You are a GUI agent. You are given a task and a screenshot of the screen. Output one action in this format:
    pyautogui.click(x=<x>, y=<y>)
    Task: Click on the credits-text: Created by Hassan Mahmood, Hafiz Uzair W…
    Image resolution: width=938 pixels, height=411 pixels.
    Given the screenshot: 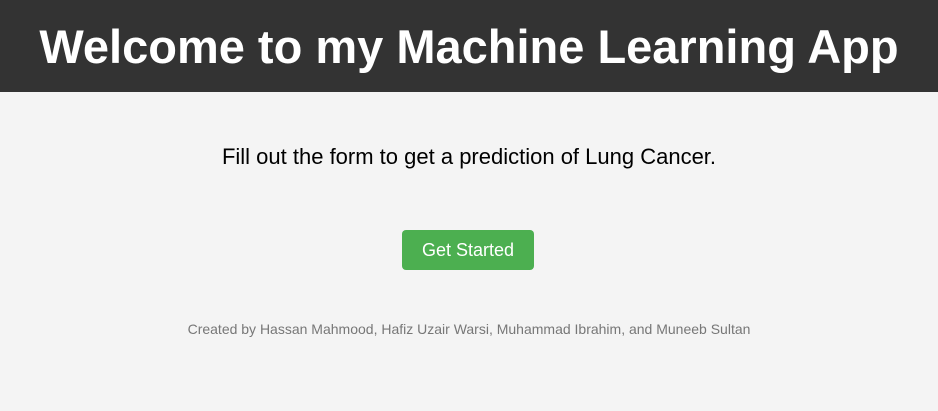 What is the action you would take?
    pyautogui.click(x=469, y=329)
    